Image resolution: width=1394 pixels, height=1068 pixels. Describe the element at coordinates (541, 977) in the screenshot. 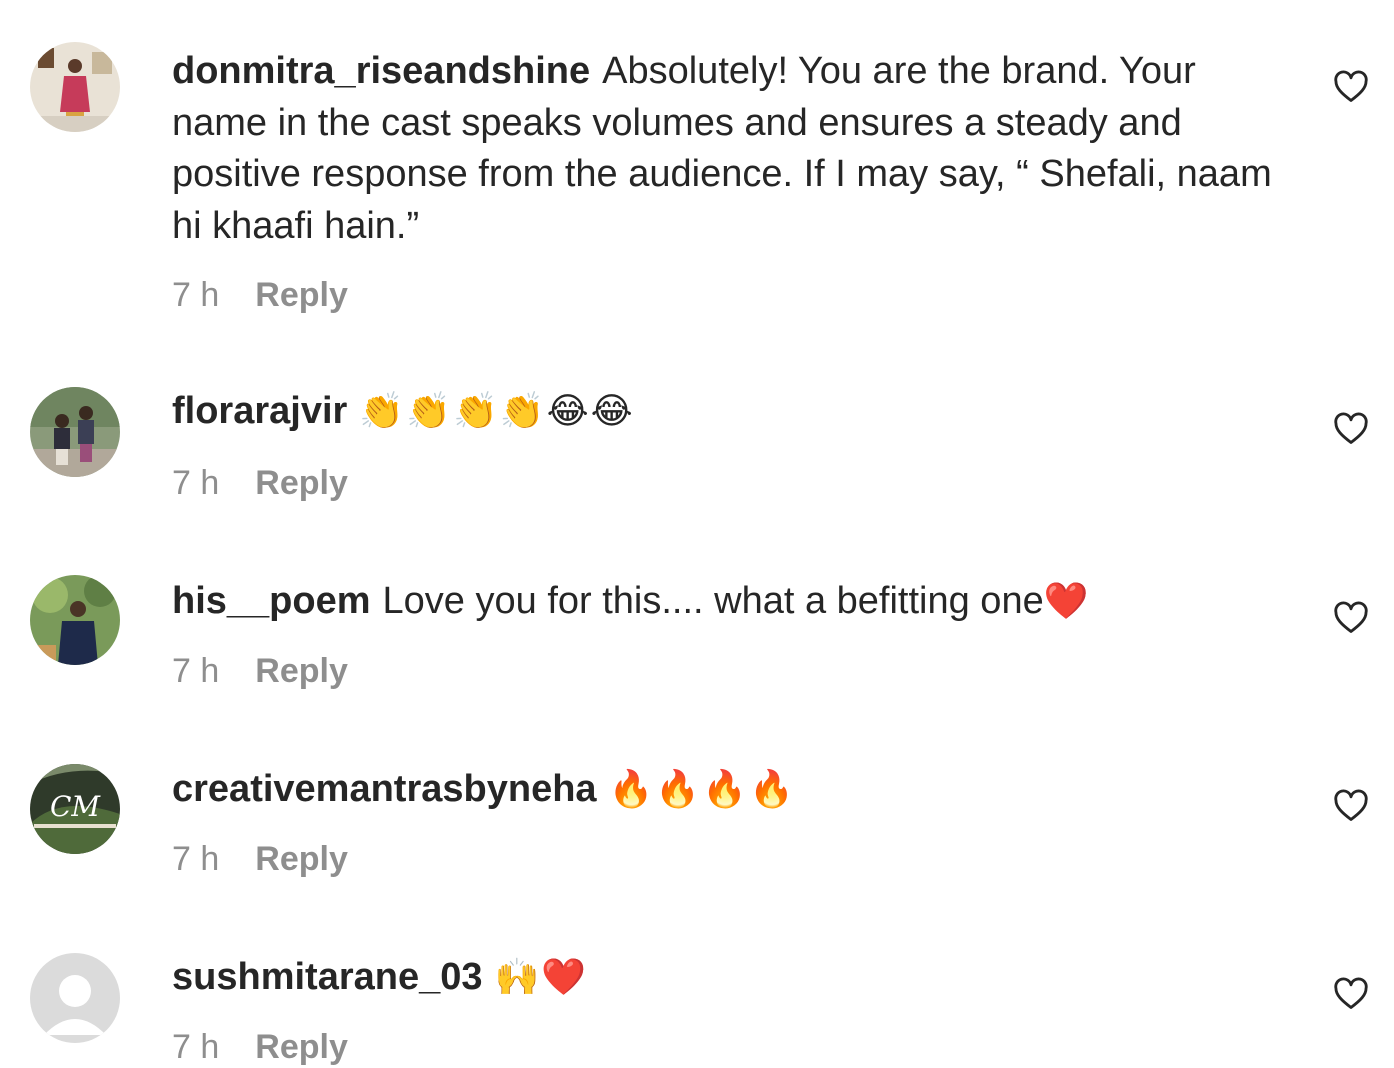

I see `comment-emoji: 🙌❤️` at that location.